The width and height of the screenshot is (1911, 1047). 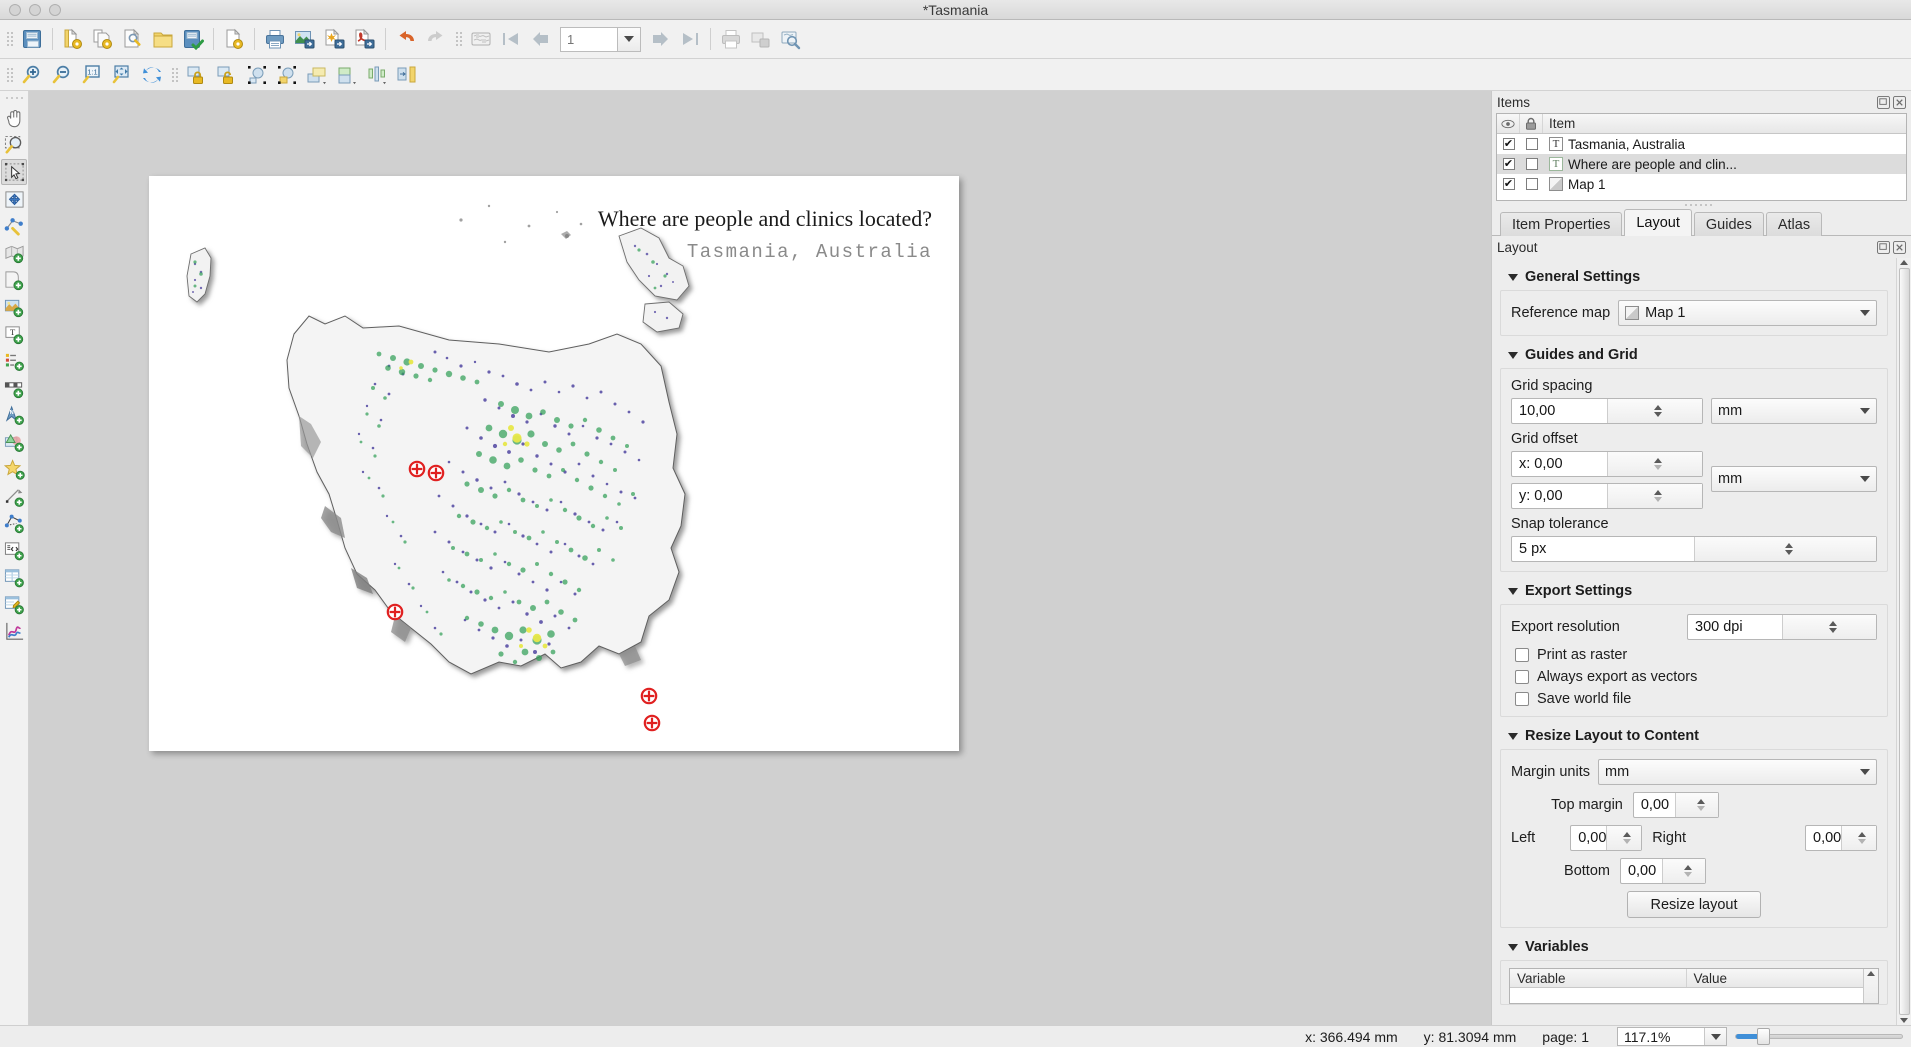 What do you see at coordinates (14, 199) in the screenshot?
I see `move-item-content-icon` at bounding box center [14, 199].